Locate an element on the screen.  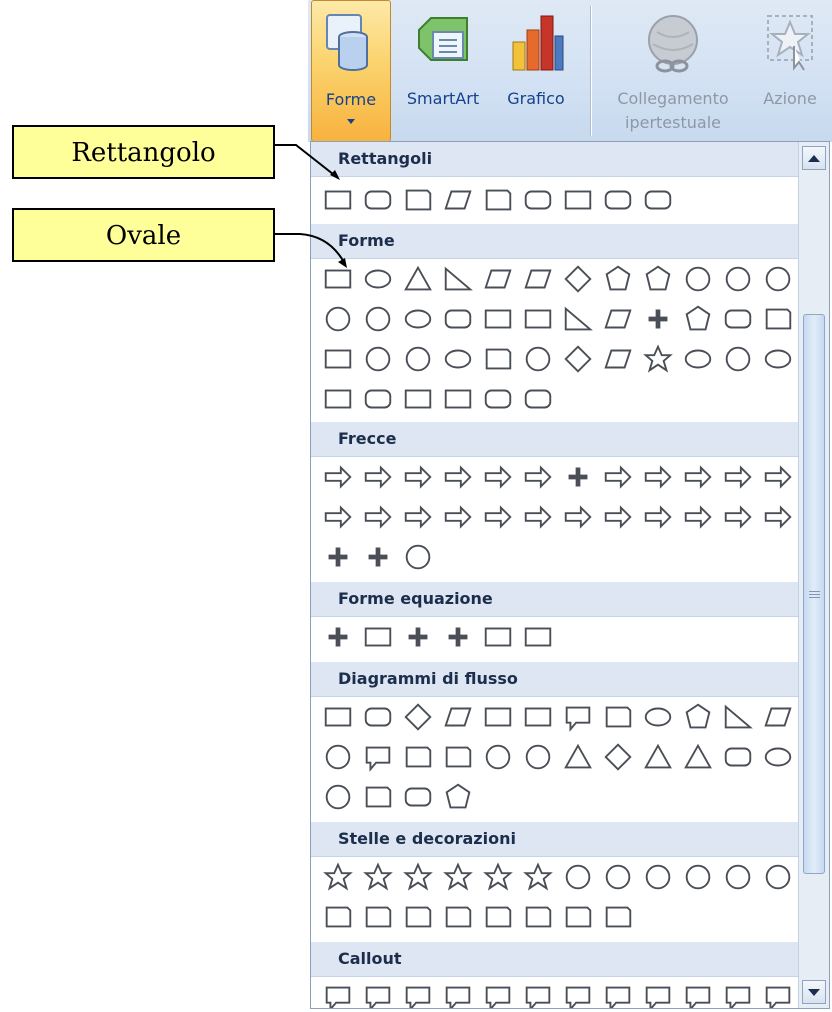
arrow-to-ovale is located at coordinates (310, 249).